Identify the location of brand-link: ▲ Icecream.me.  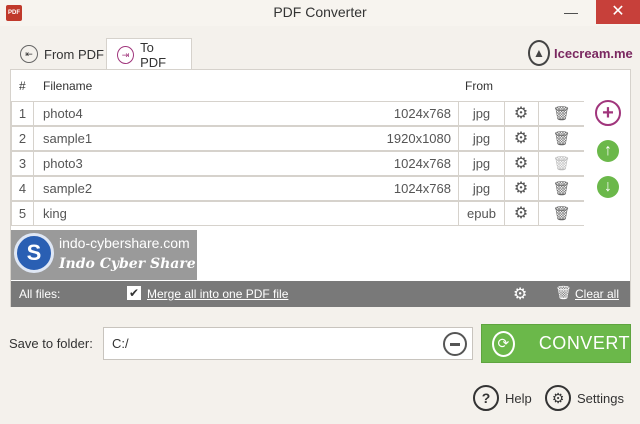
(580, 53).